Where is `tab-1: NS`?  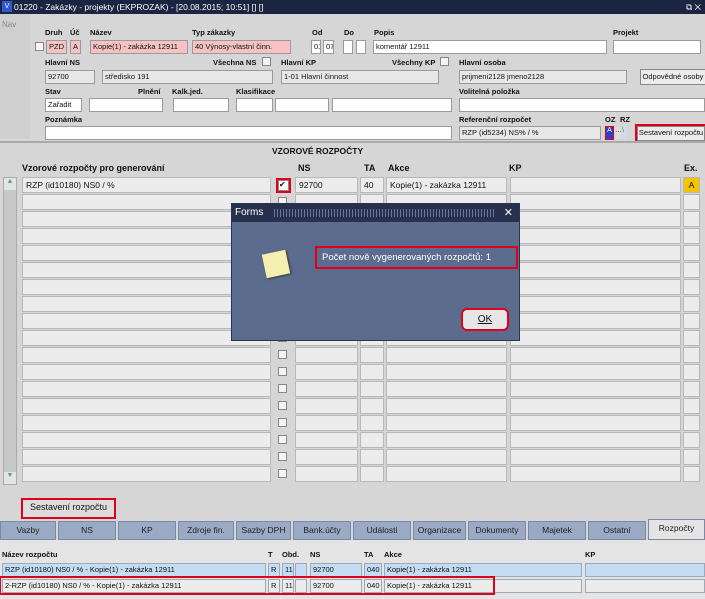
tab-1: NS is located at coordinates (87, 530).